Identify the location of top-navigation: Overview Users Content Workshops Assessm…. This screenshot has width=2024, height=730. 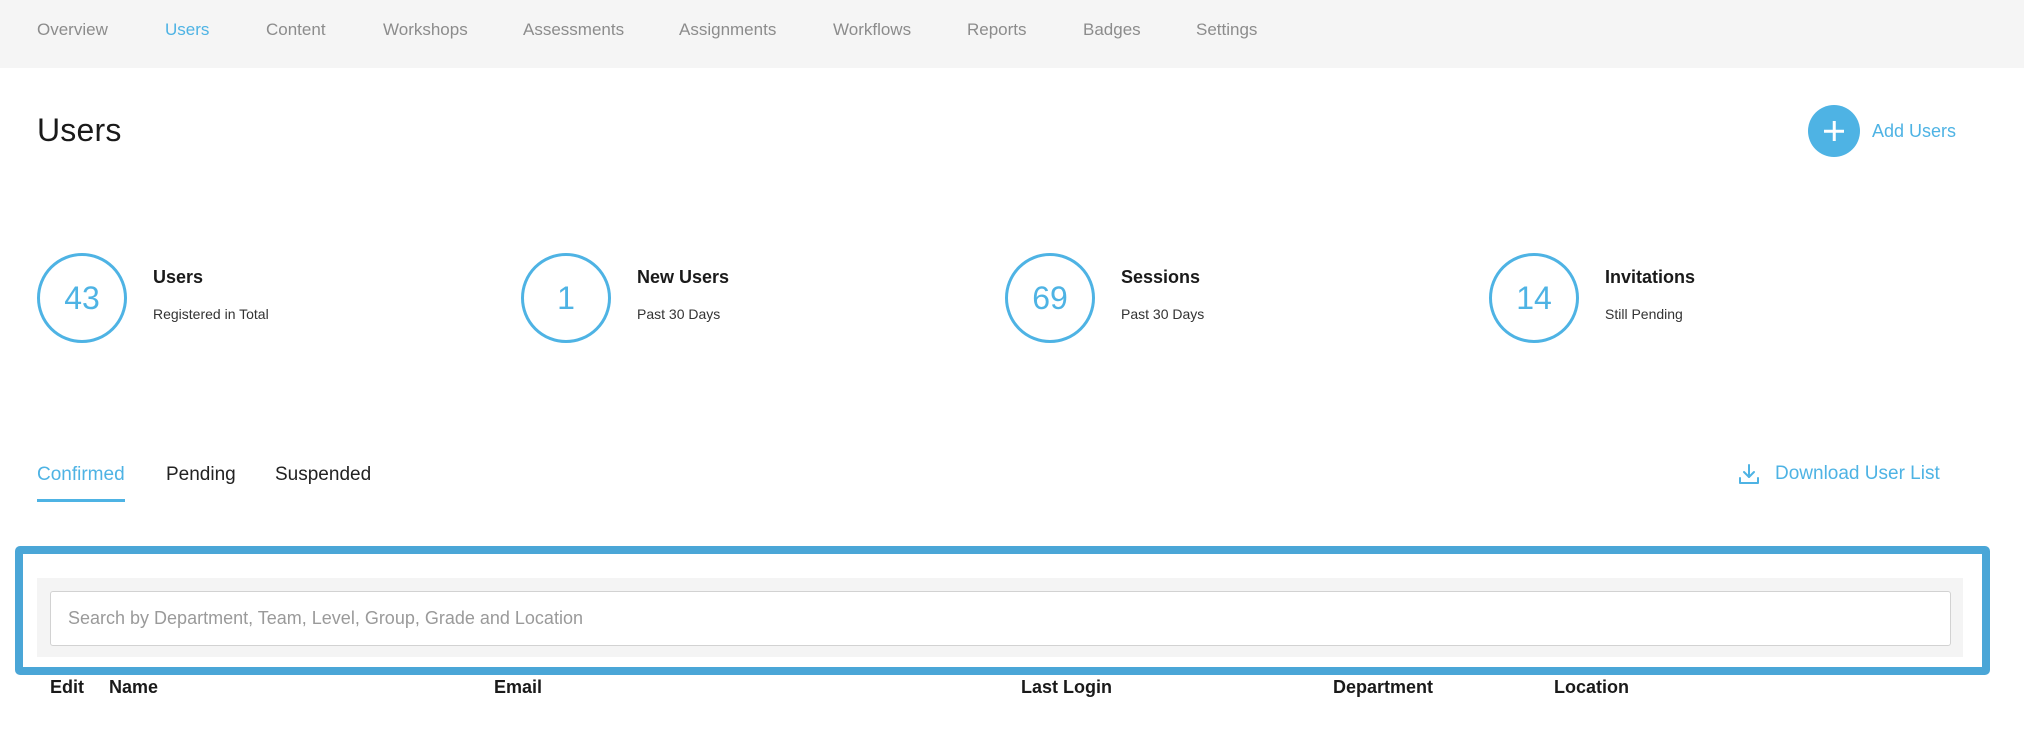
(1012, 34).